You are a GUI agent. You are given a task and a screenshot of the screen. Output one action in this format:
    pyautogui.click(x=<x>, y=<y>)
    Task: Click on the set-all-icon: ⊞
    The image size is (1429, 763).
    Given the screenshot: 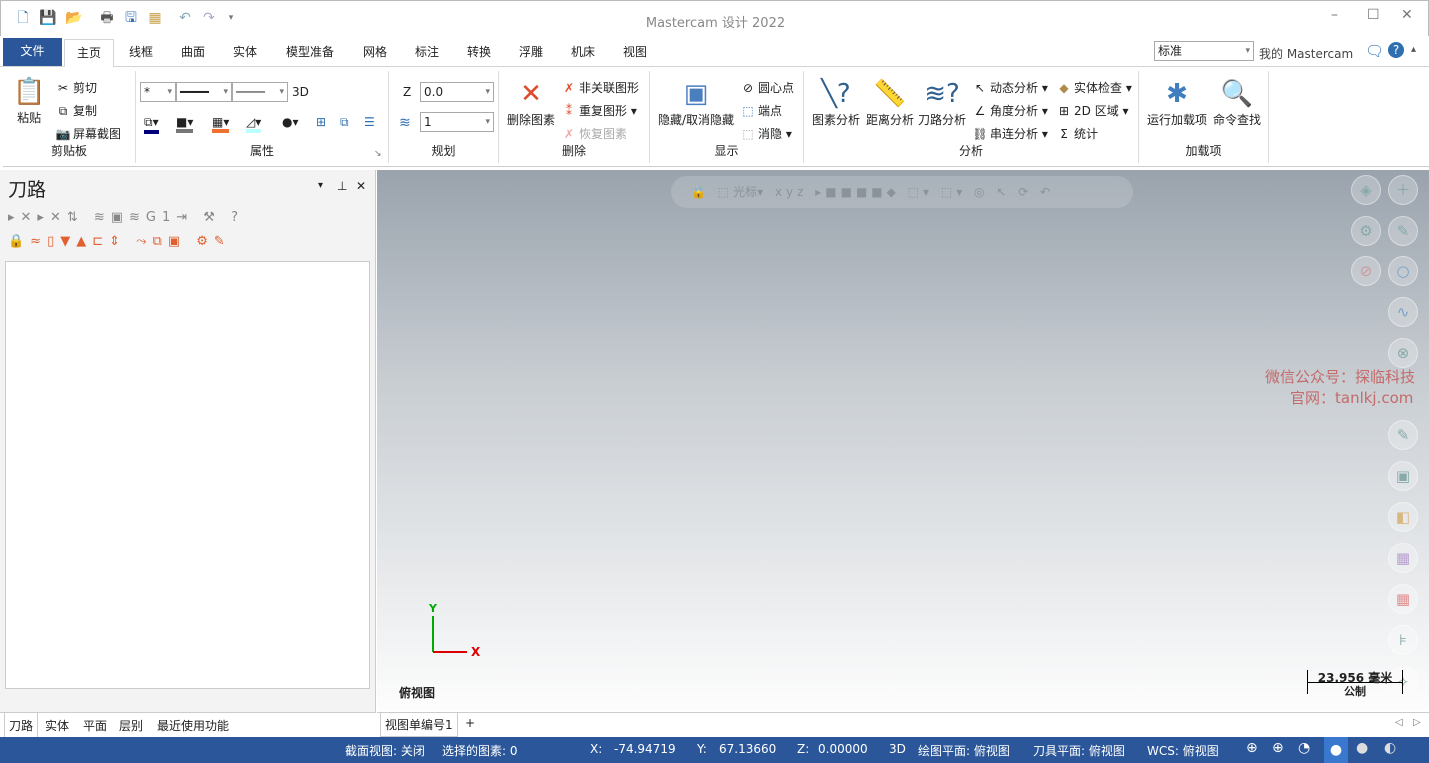 What is the action you would take?
    pyautogui.click(x=321, y=122)
    